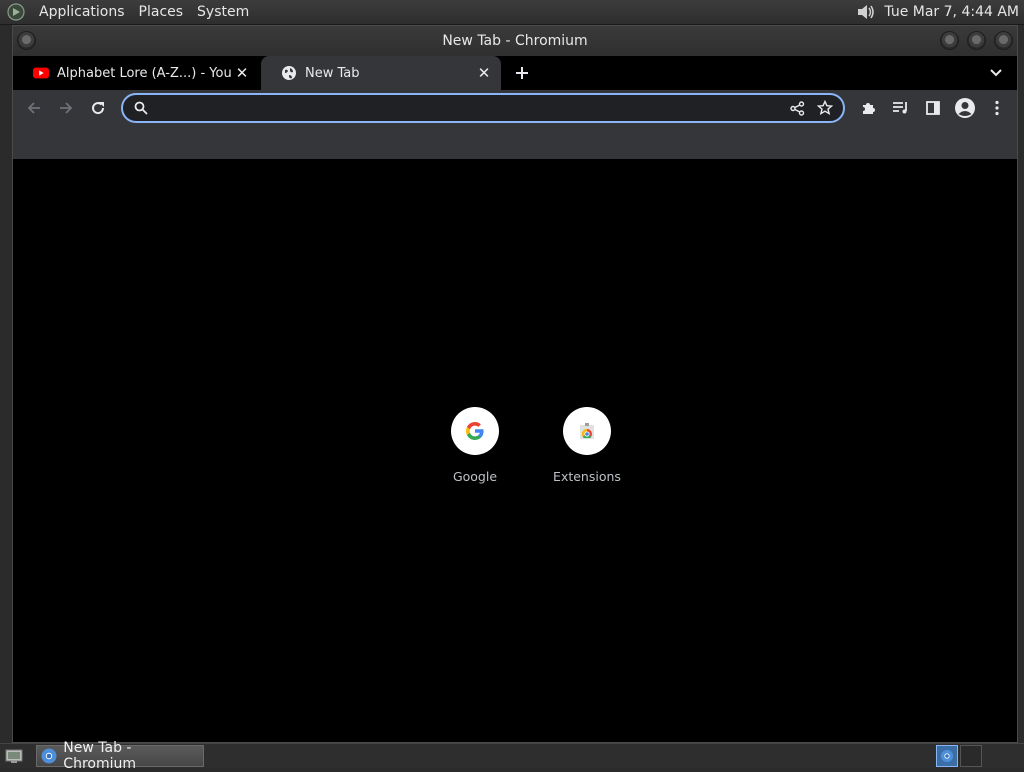 The width and height of the screenshot is (1024, 772). What do you see at coordinates (997, 108) in the screenshot?
I see `more-menu-icon` at bounding box center [997, 108].